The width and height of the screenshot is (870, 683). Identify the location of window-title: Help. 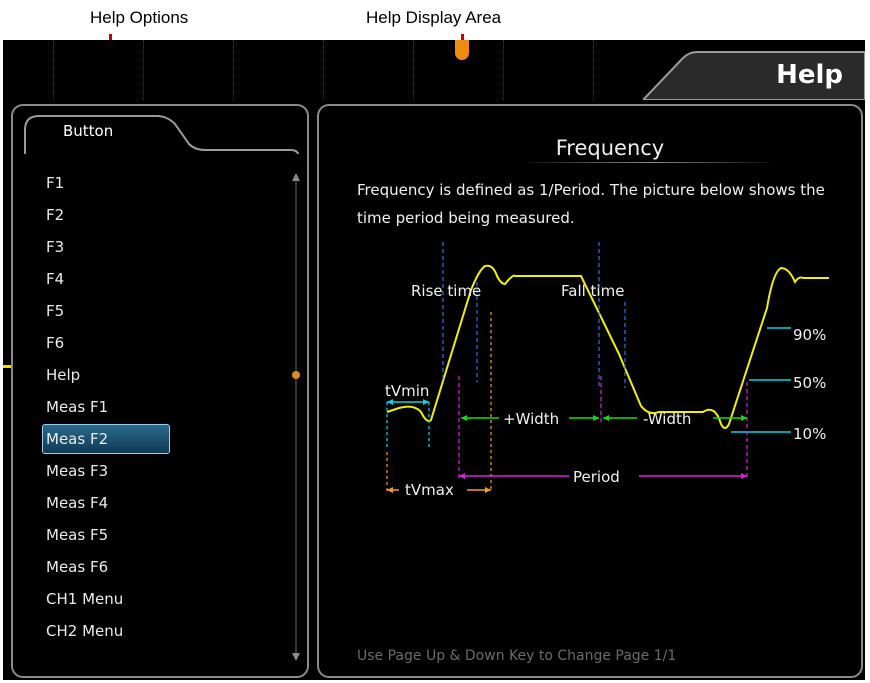
(809, 75).